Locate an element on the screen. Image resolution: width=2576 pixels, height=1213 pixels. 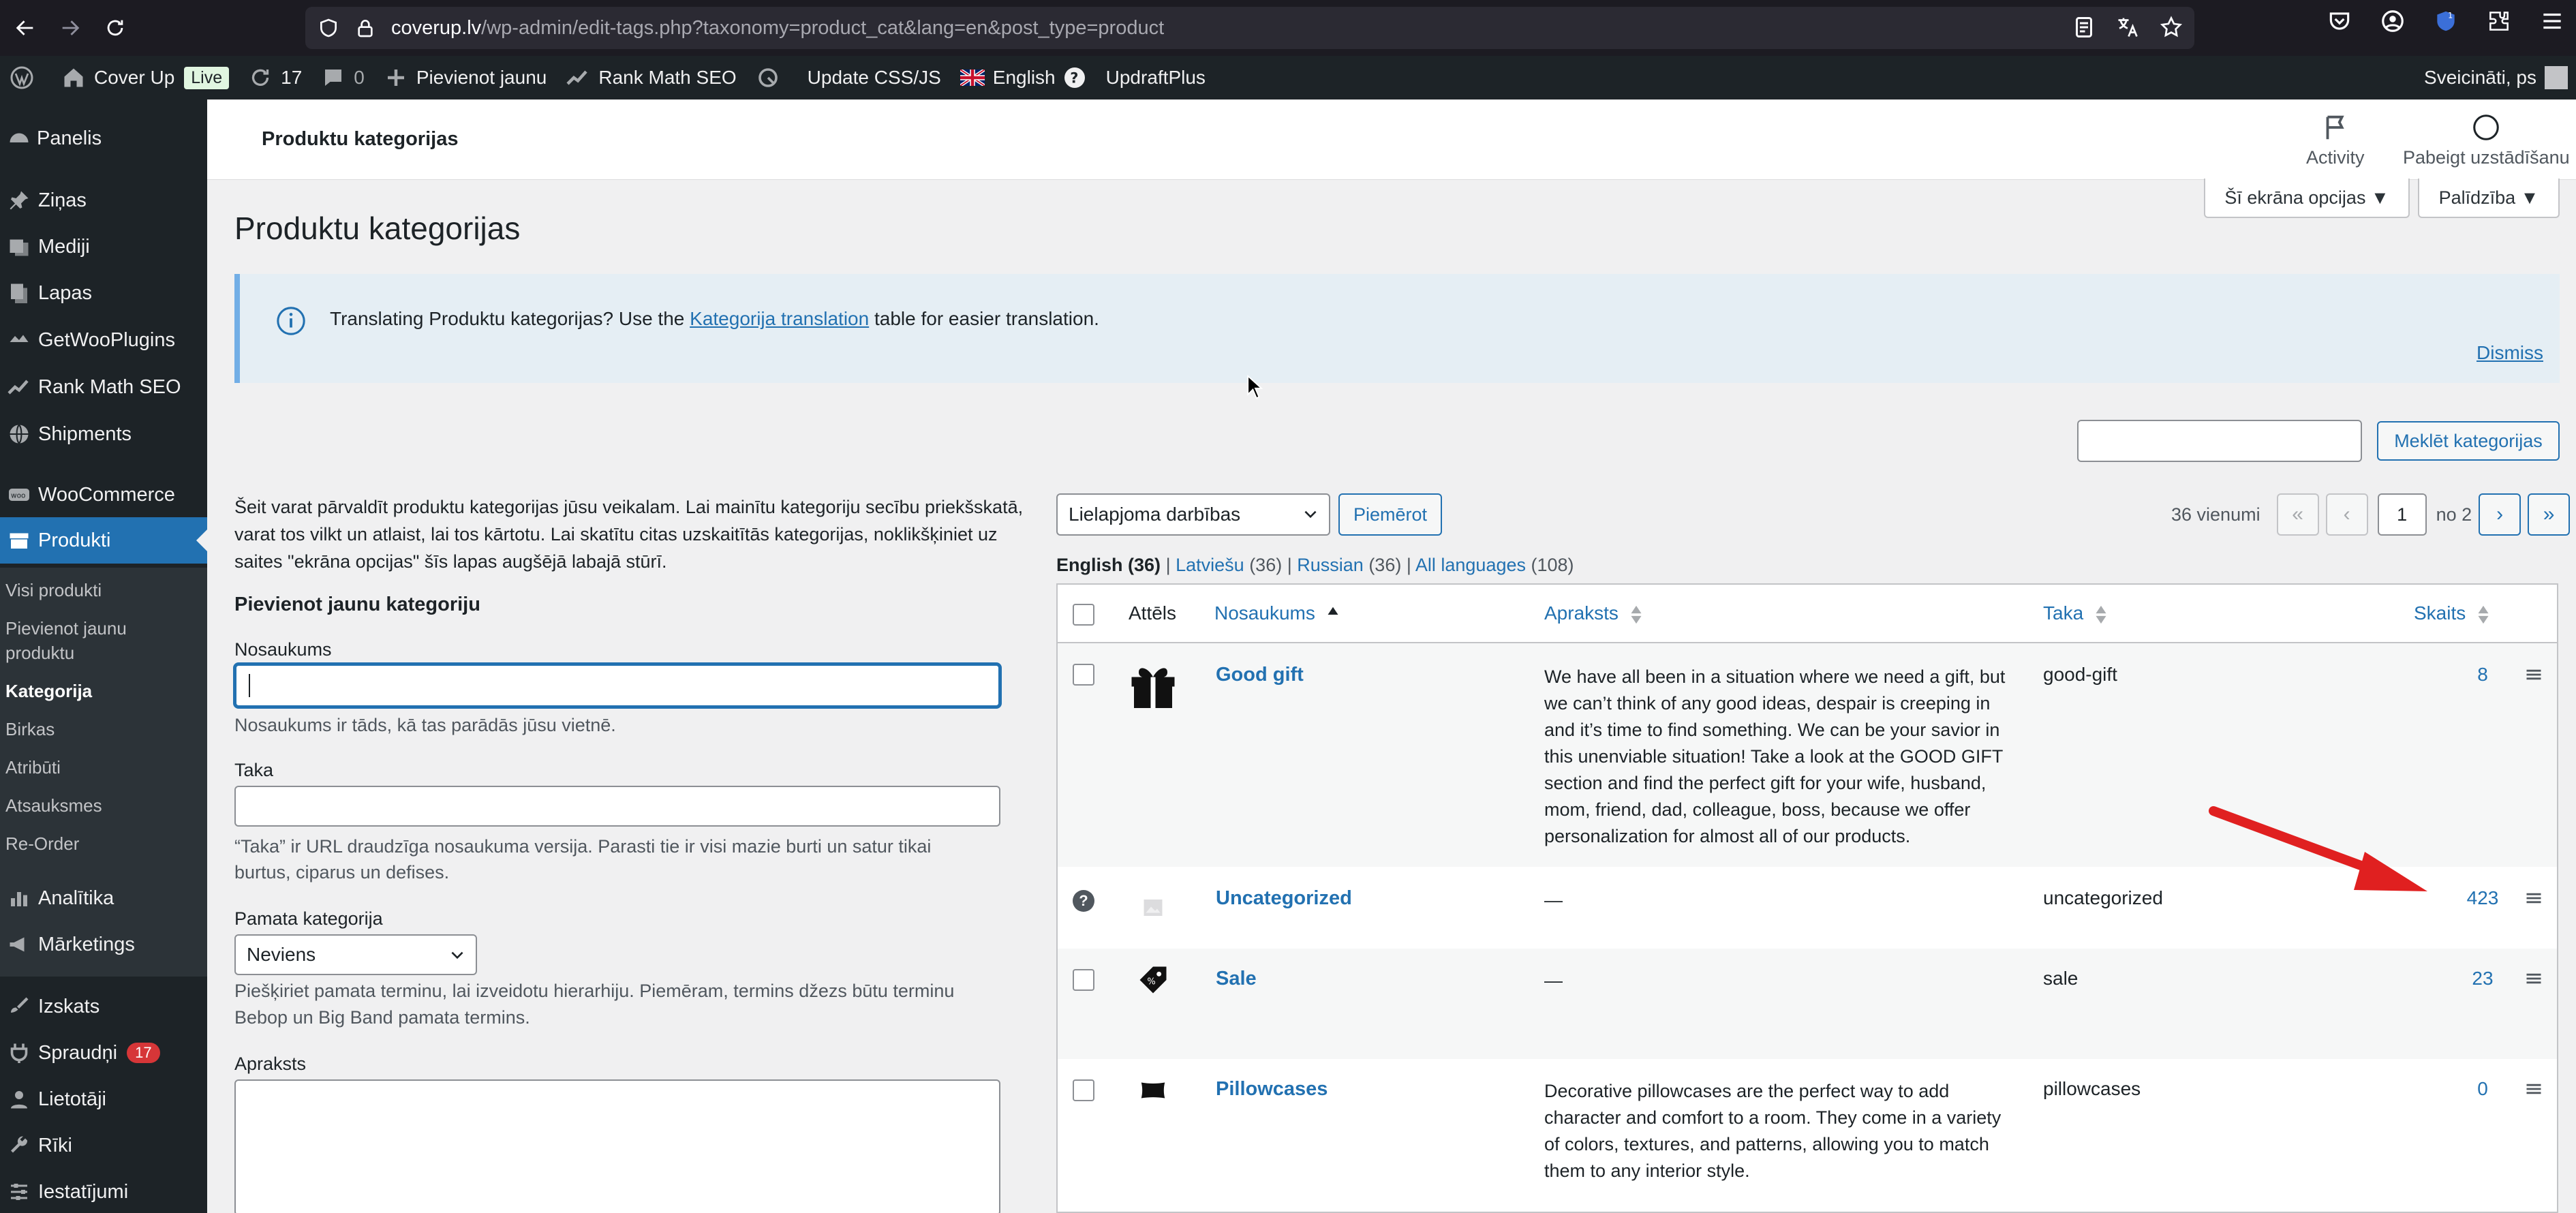
column-slug: Taka is located at coordinates (2075, 613).